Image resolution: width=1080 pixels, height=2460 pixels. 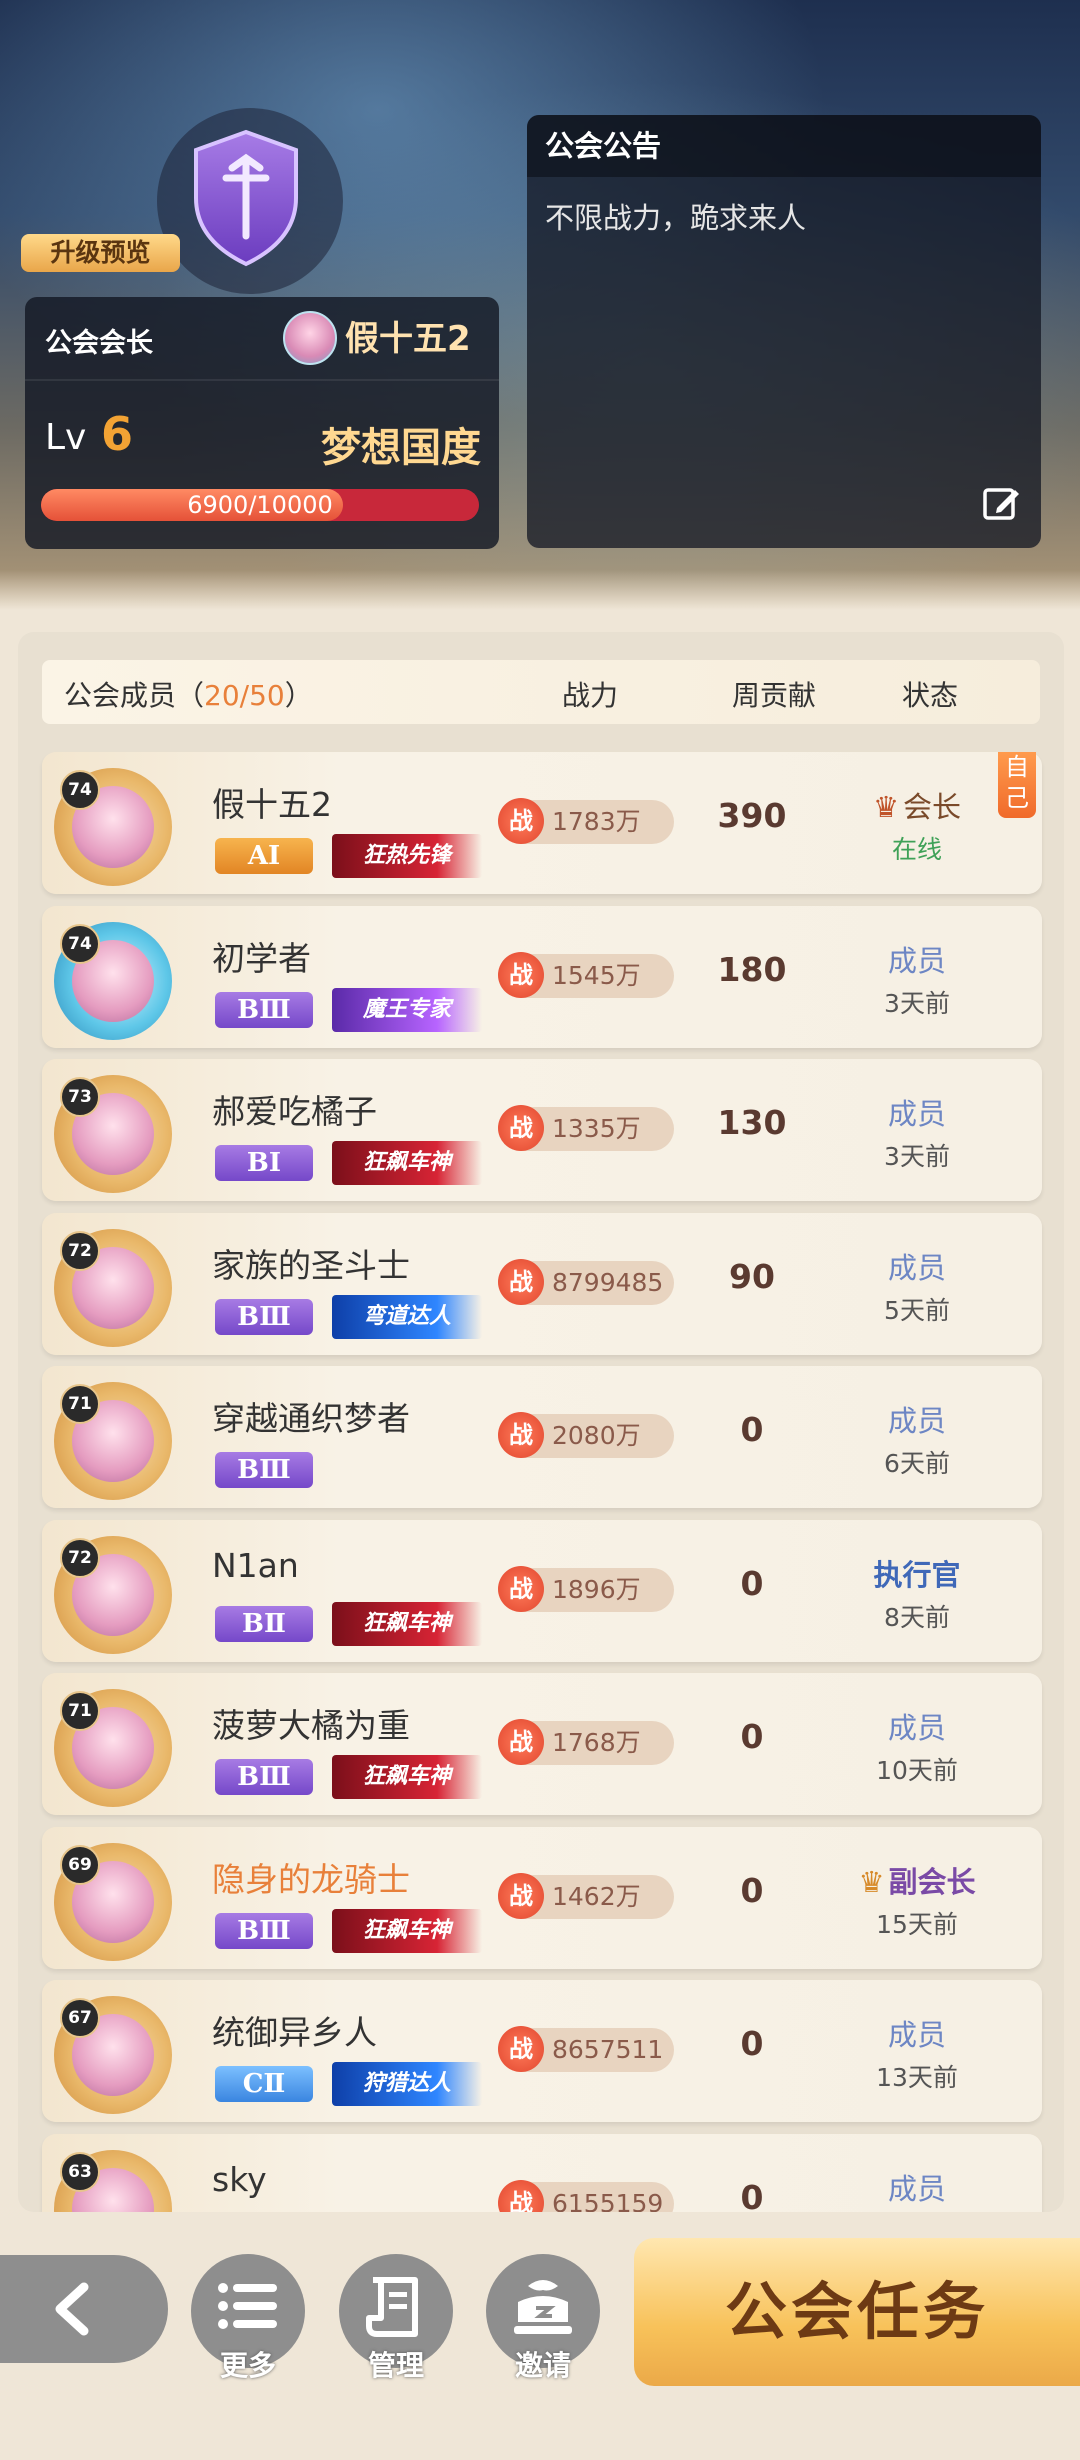 I want to click on member-last-online: 在线, so click(x=916, y=849).